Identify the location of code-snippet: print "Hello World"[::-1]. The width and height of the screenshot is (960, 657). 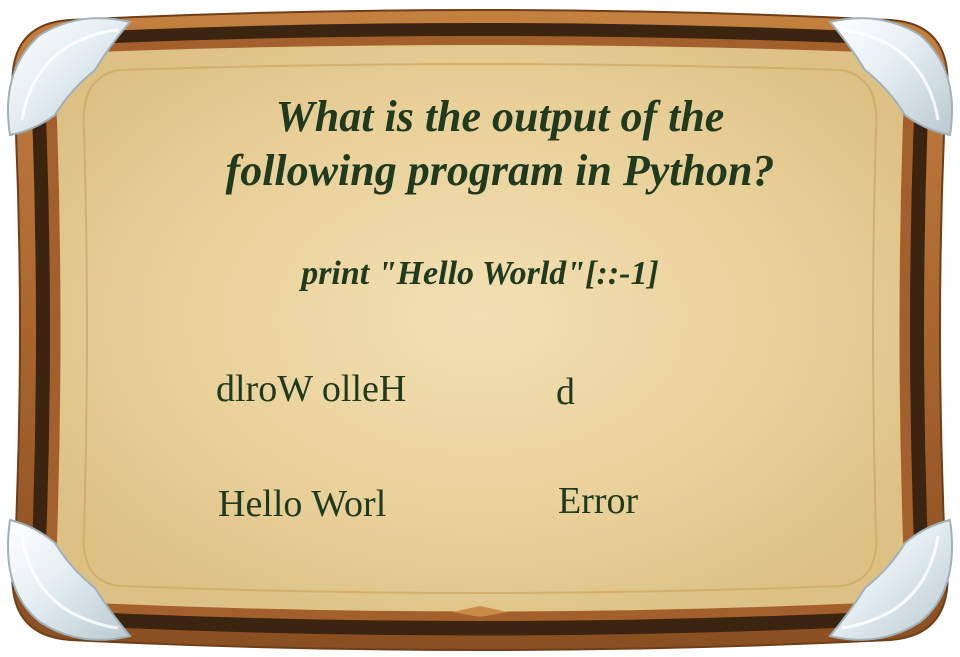
(480, 273).